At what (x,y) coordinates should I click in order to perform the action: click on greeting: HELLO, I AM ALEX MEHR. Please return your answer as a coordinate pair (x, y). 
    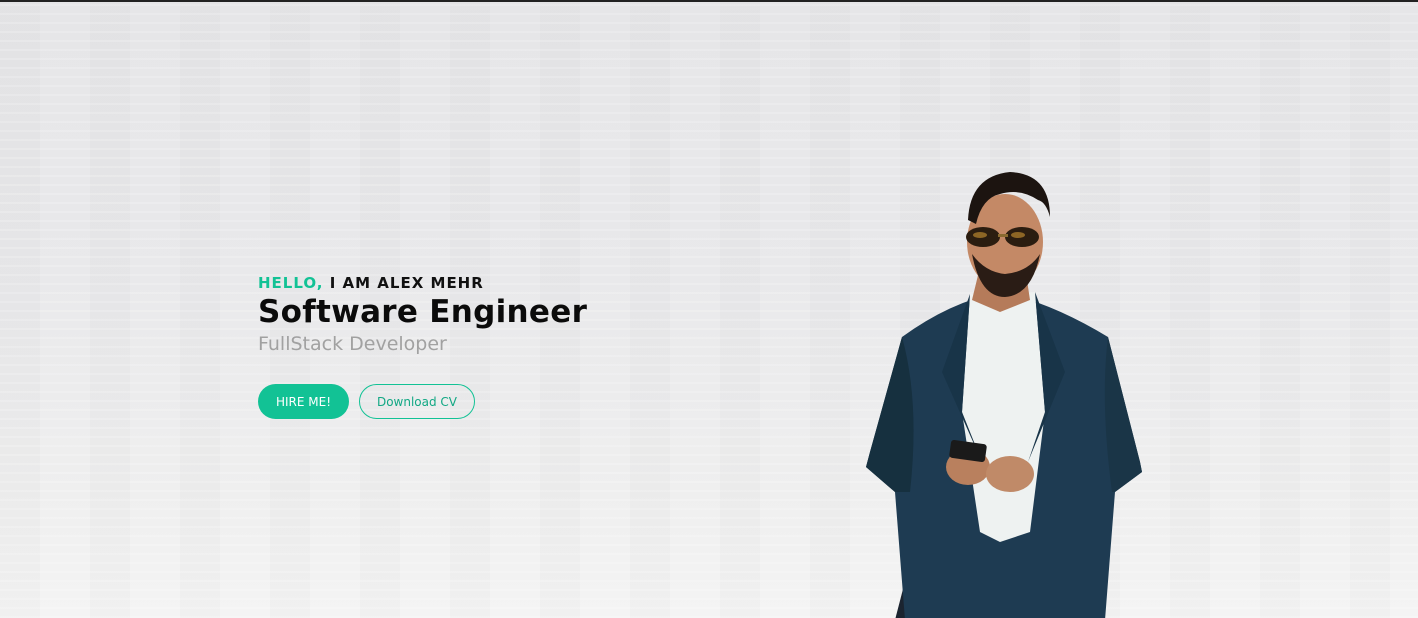
    Looking at the image, I should click on (422, 283).